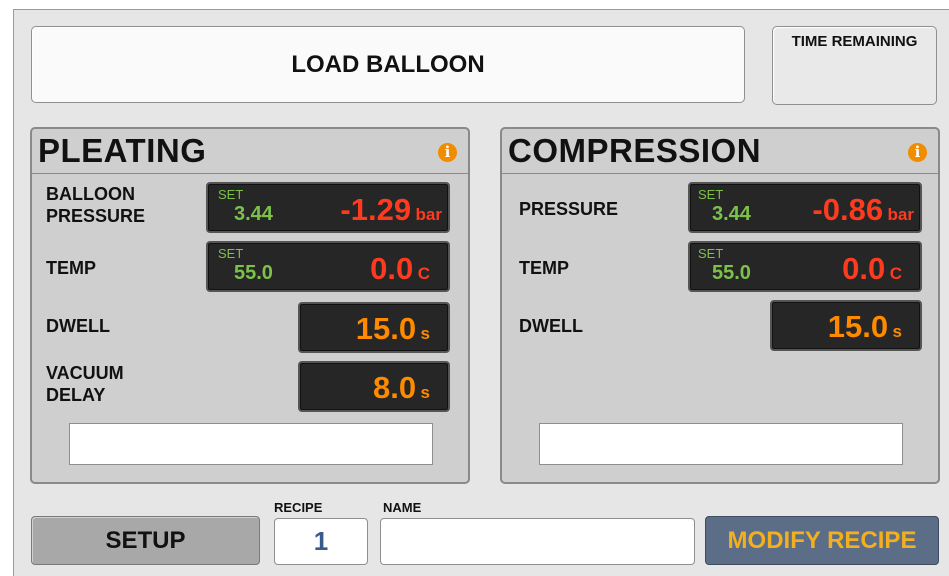 This screenshot has width=949, height=576. What do you see at coordinates (731, 214) in the screenshot?
I see `compression-pressure-set-value: 3.44` at bounding box center [731, 214].